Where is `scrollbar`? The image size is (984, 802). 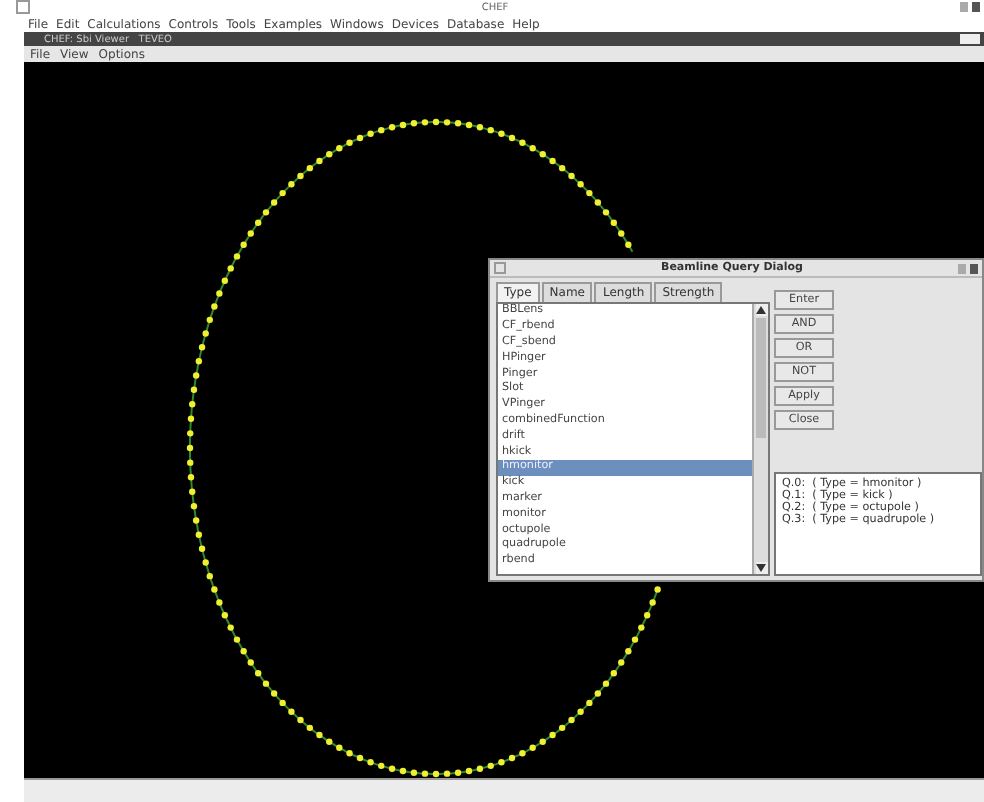 scrollbar is located at coordinates (760, 439).